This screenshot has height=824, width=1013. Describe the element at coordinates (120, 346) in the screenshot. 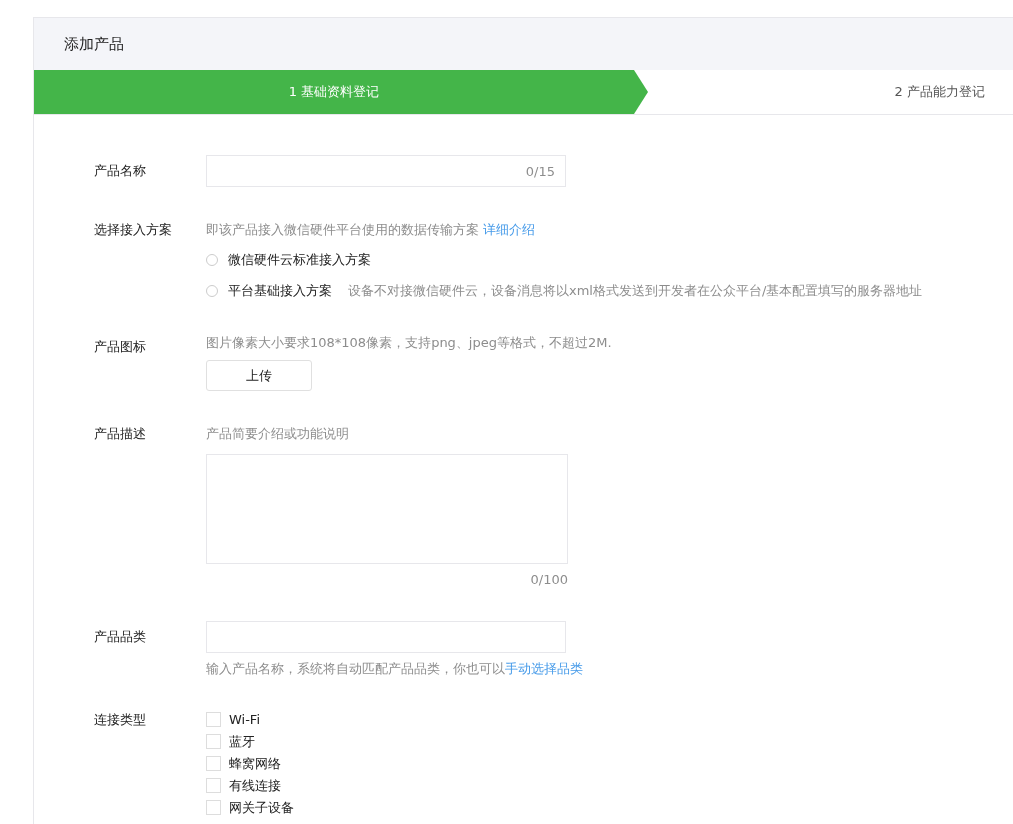

I see `field-label: 产品图标` at that location.